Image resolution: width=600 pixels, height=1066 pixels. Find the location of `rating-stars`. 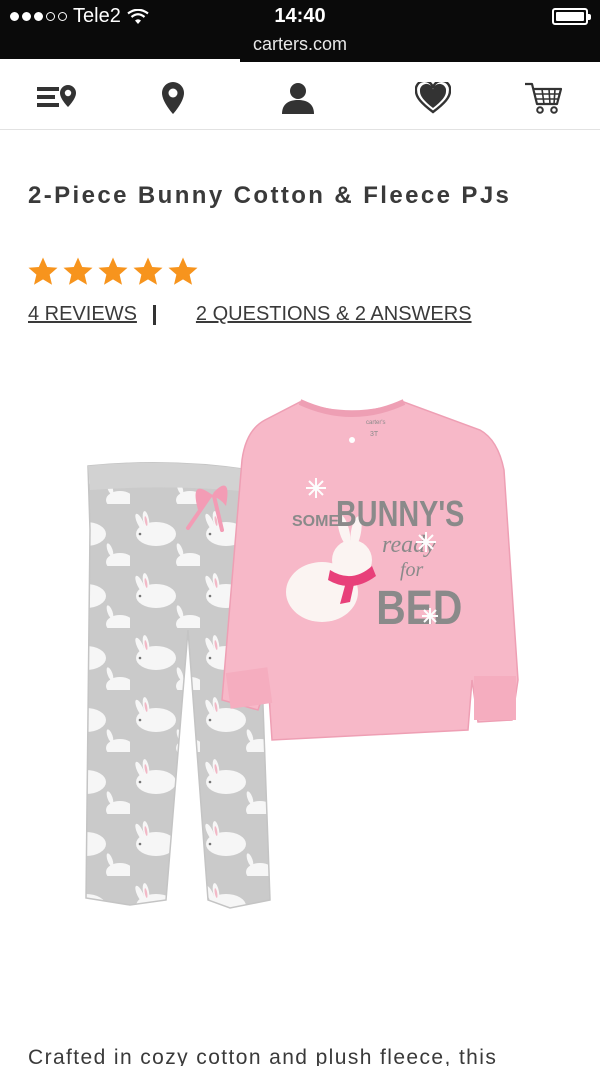

rating-stars is located at coordinates (113, 272).